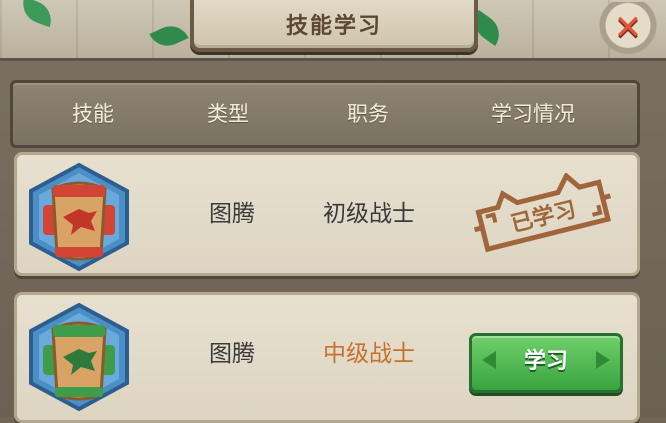 The width and height of the screenshot is (666, 423). I want to click on learn-button: 学习, so click(546, 363).